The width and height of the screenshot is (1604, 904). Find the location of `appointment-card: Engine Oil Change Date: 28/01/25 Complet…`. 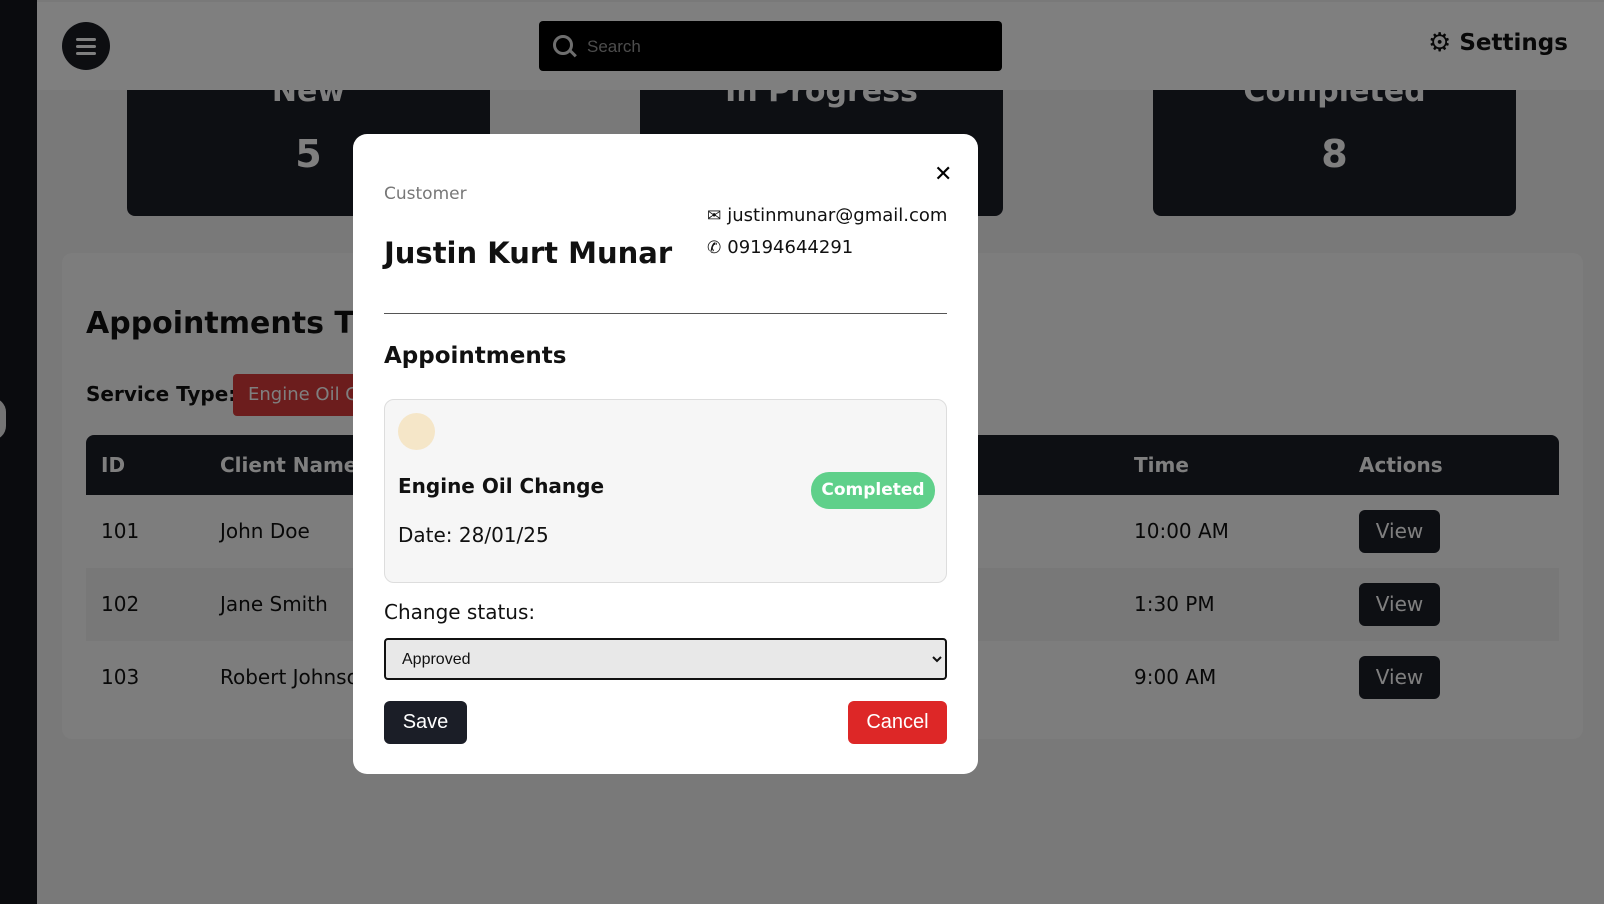

appointment-card: Engine Oil Change Date: 28/01/25 Complet… is located at coordinates (665, 491).